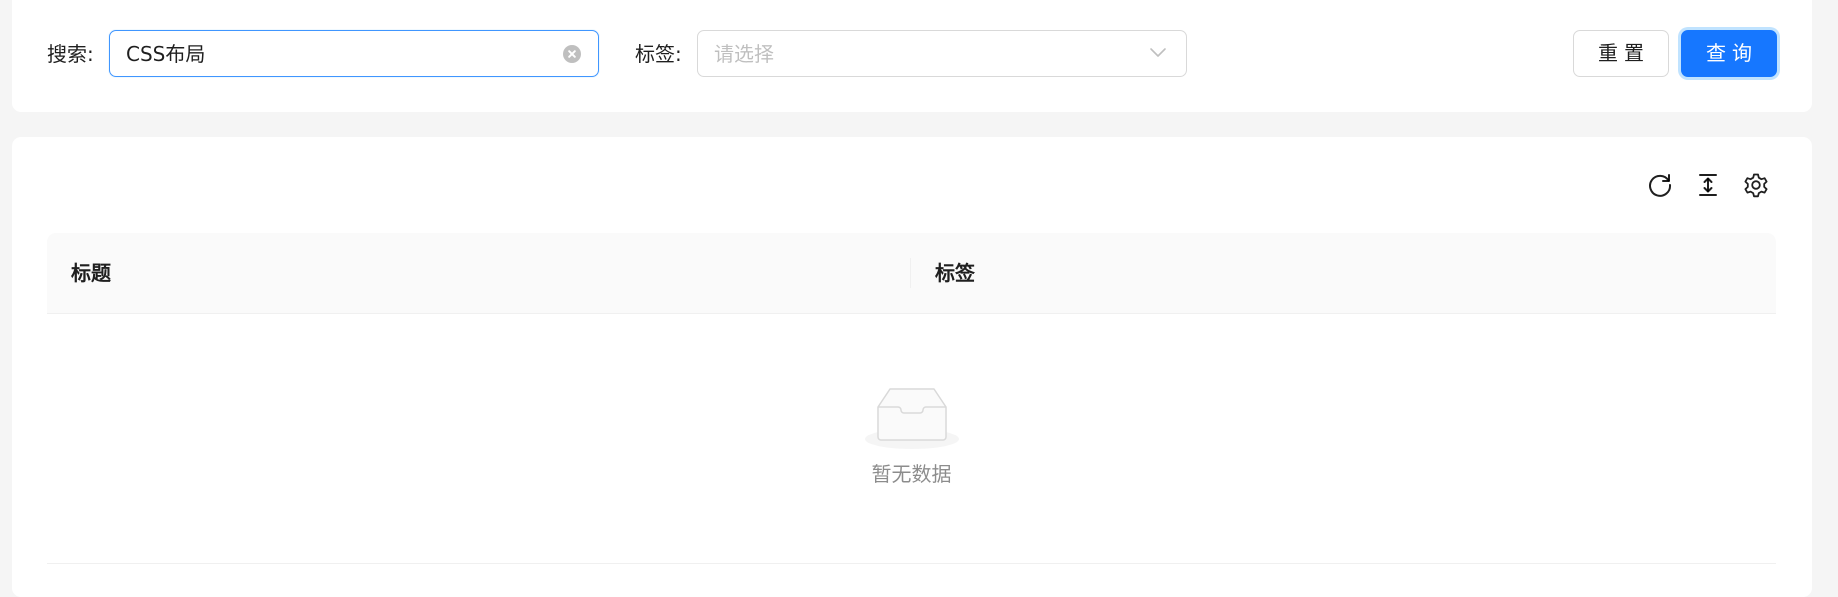 This screenshot has height=597, width=1838. Describe the element at coordinates (1729, 53) in the screenshot. I see `query-button: 查询` at that location.